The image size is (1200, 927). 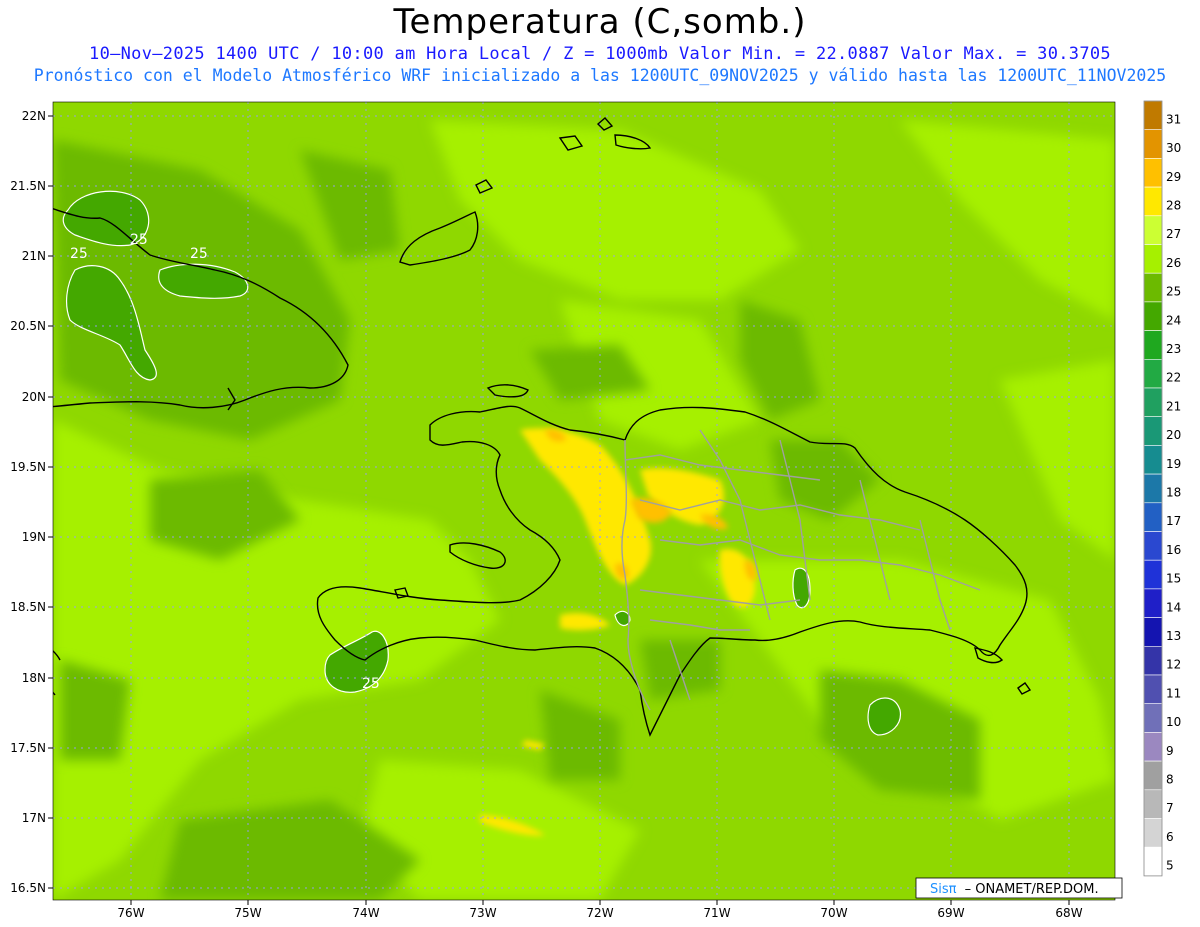 I want to click on lon-ticks, so click(x=600, y=902).